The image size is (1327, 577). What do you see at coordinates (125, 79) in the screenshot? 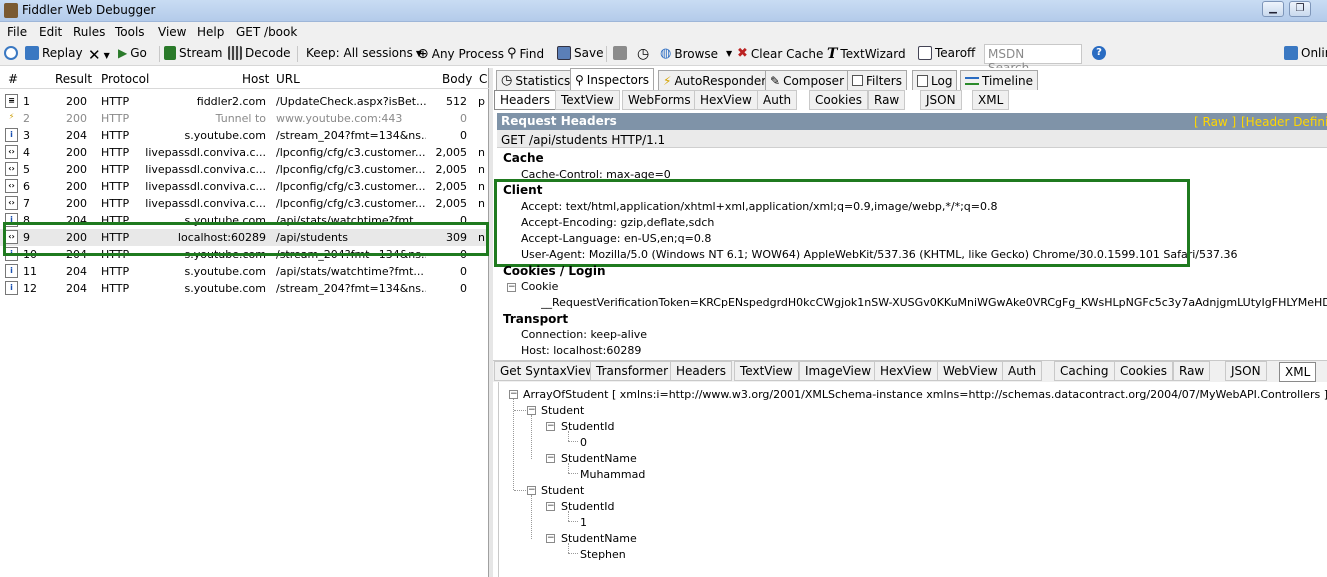
I see `column-header-protocol: Protocol` at bounding box center [125, 79].